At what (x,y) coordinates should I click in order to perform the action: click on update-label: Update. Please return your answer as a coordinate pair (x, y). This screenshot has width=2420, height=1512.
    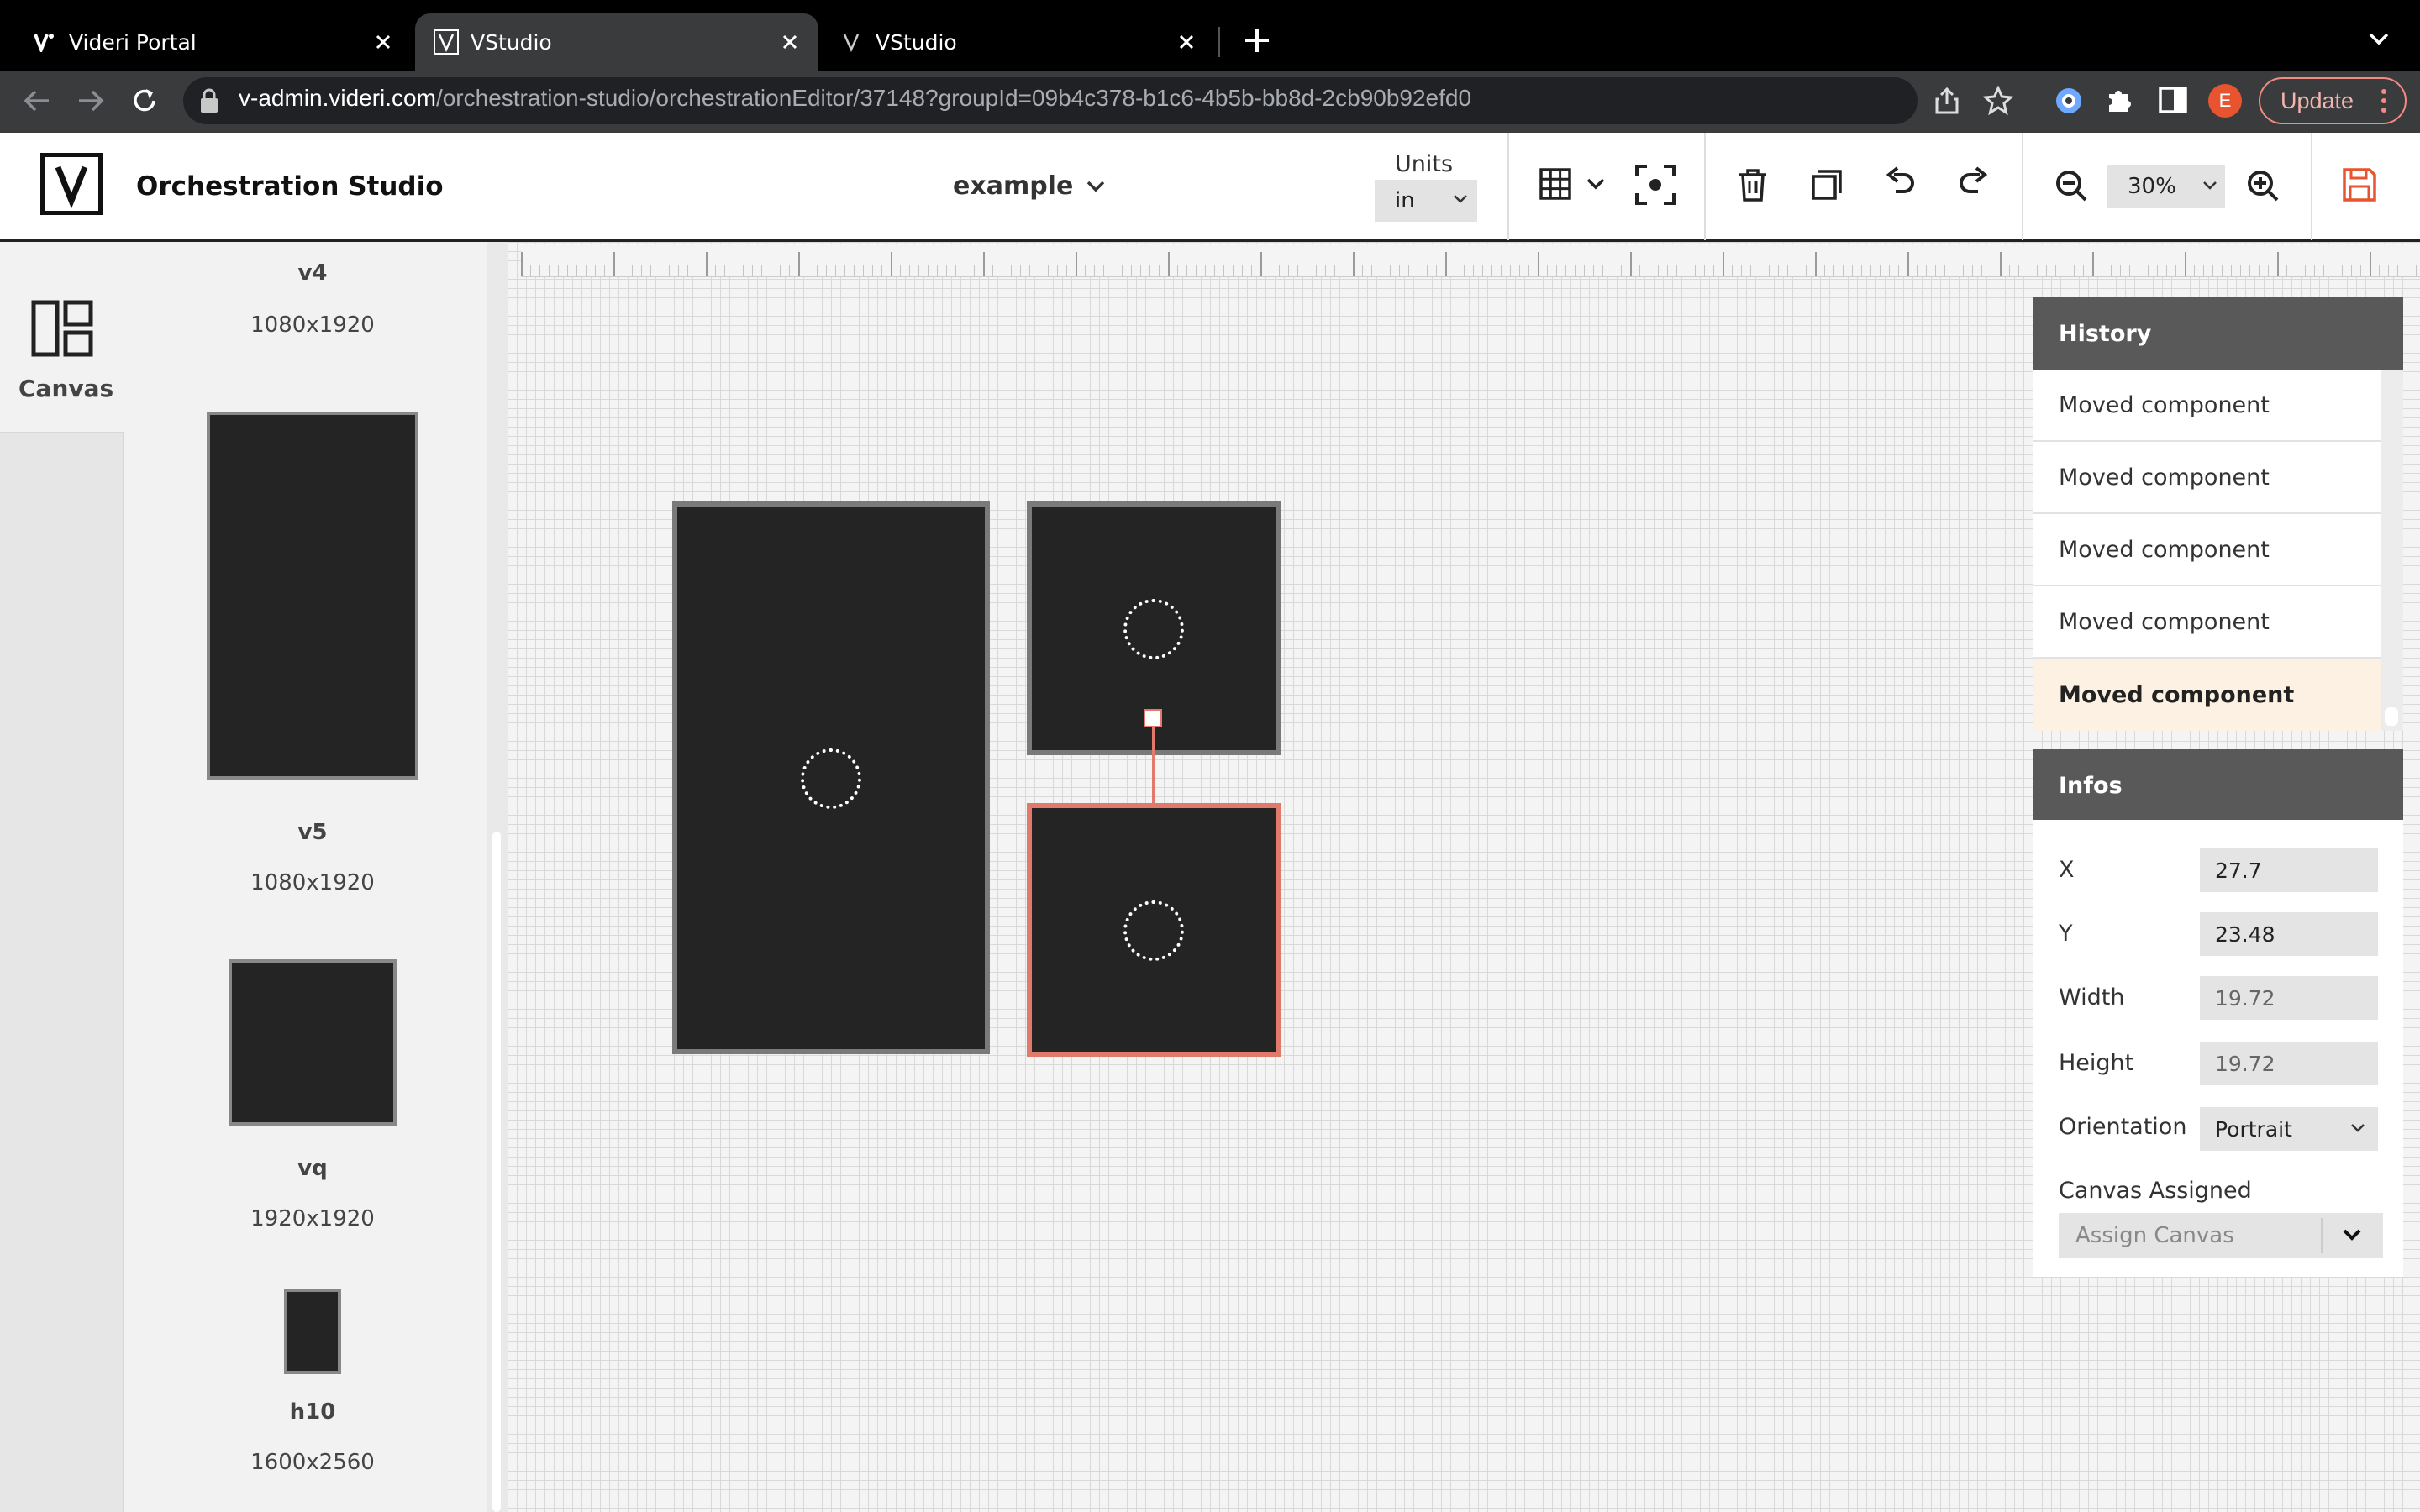
    Looking at the image, I should click on (2317, 100).